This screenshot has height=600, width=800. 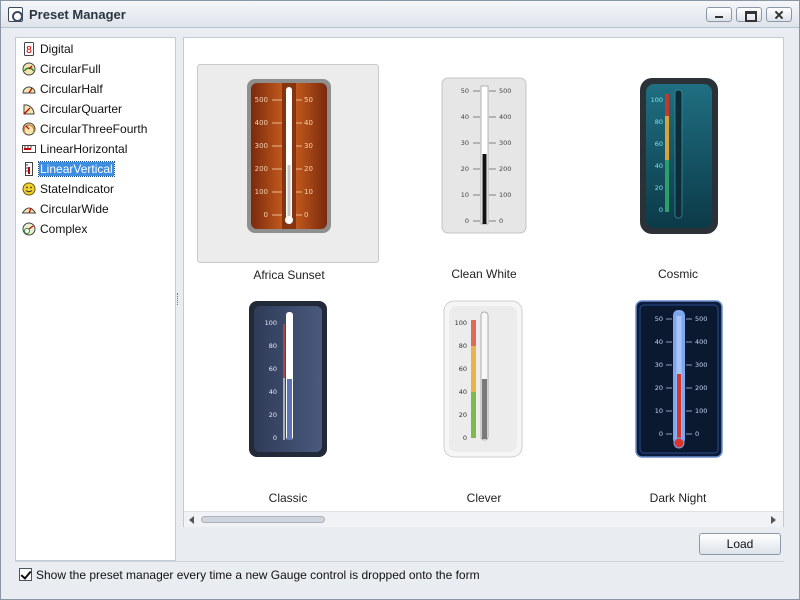 What do you see at coordinates (95, 129) in the screenshot?
I see `tree-item-circular-three-fourth: CircularThreeFourth` at bounding box center [95, 129].